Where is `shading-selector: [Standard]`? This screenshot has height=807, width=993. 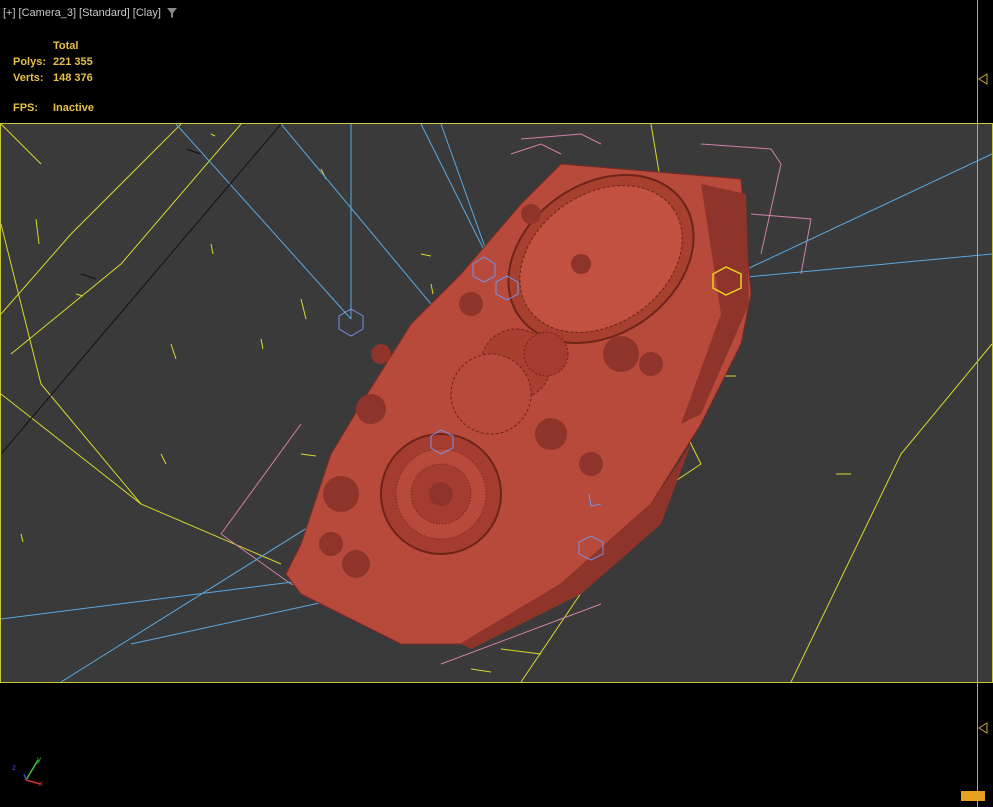 shading-selector: [Standard] is located at coordinates (104, 13).